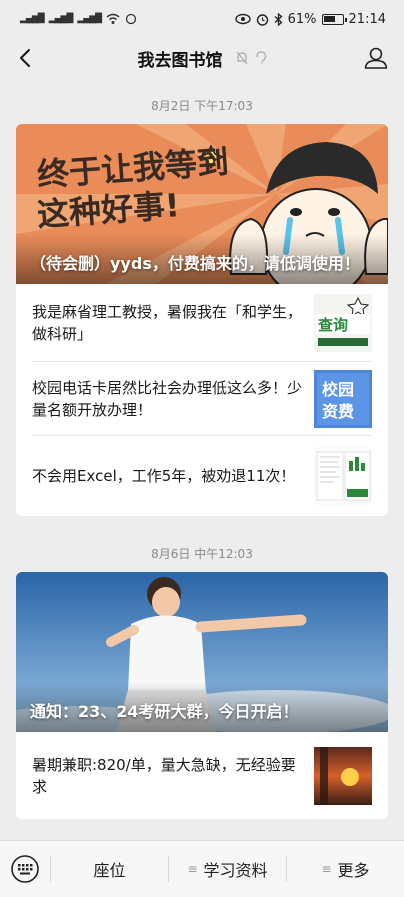  Describe the element at coordinates (262, 19) in the screenshot. I see `alarm-icon` at that location.